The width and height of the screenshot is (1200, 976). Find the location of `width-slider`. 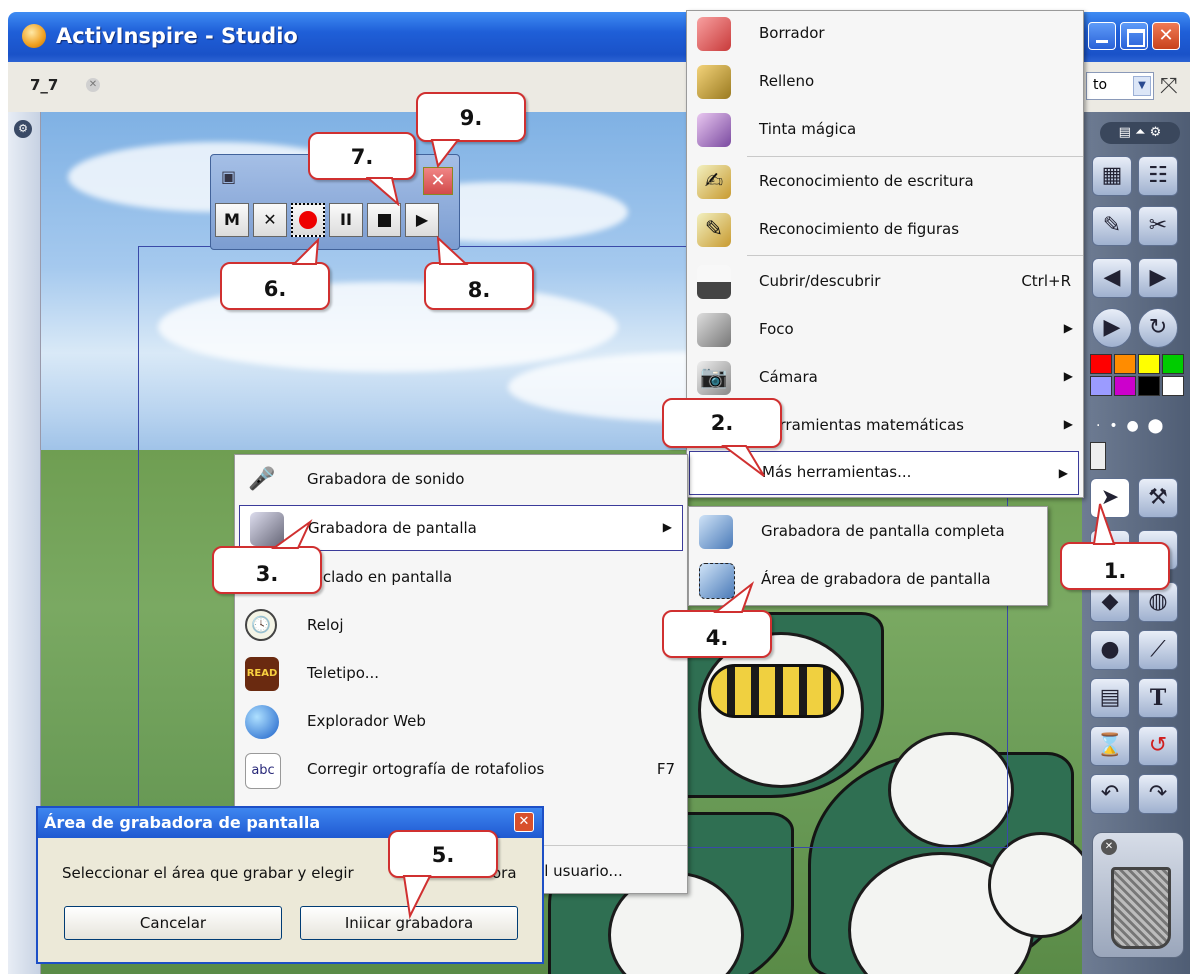

width-slider is located at coordinates (1098, 456).